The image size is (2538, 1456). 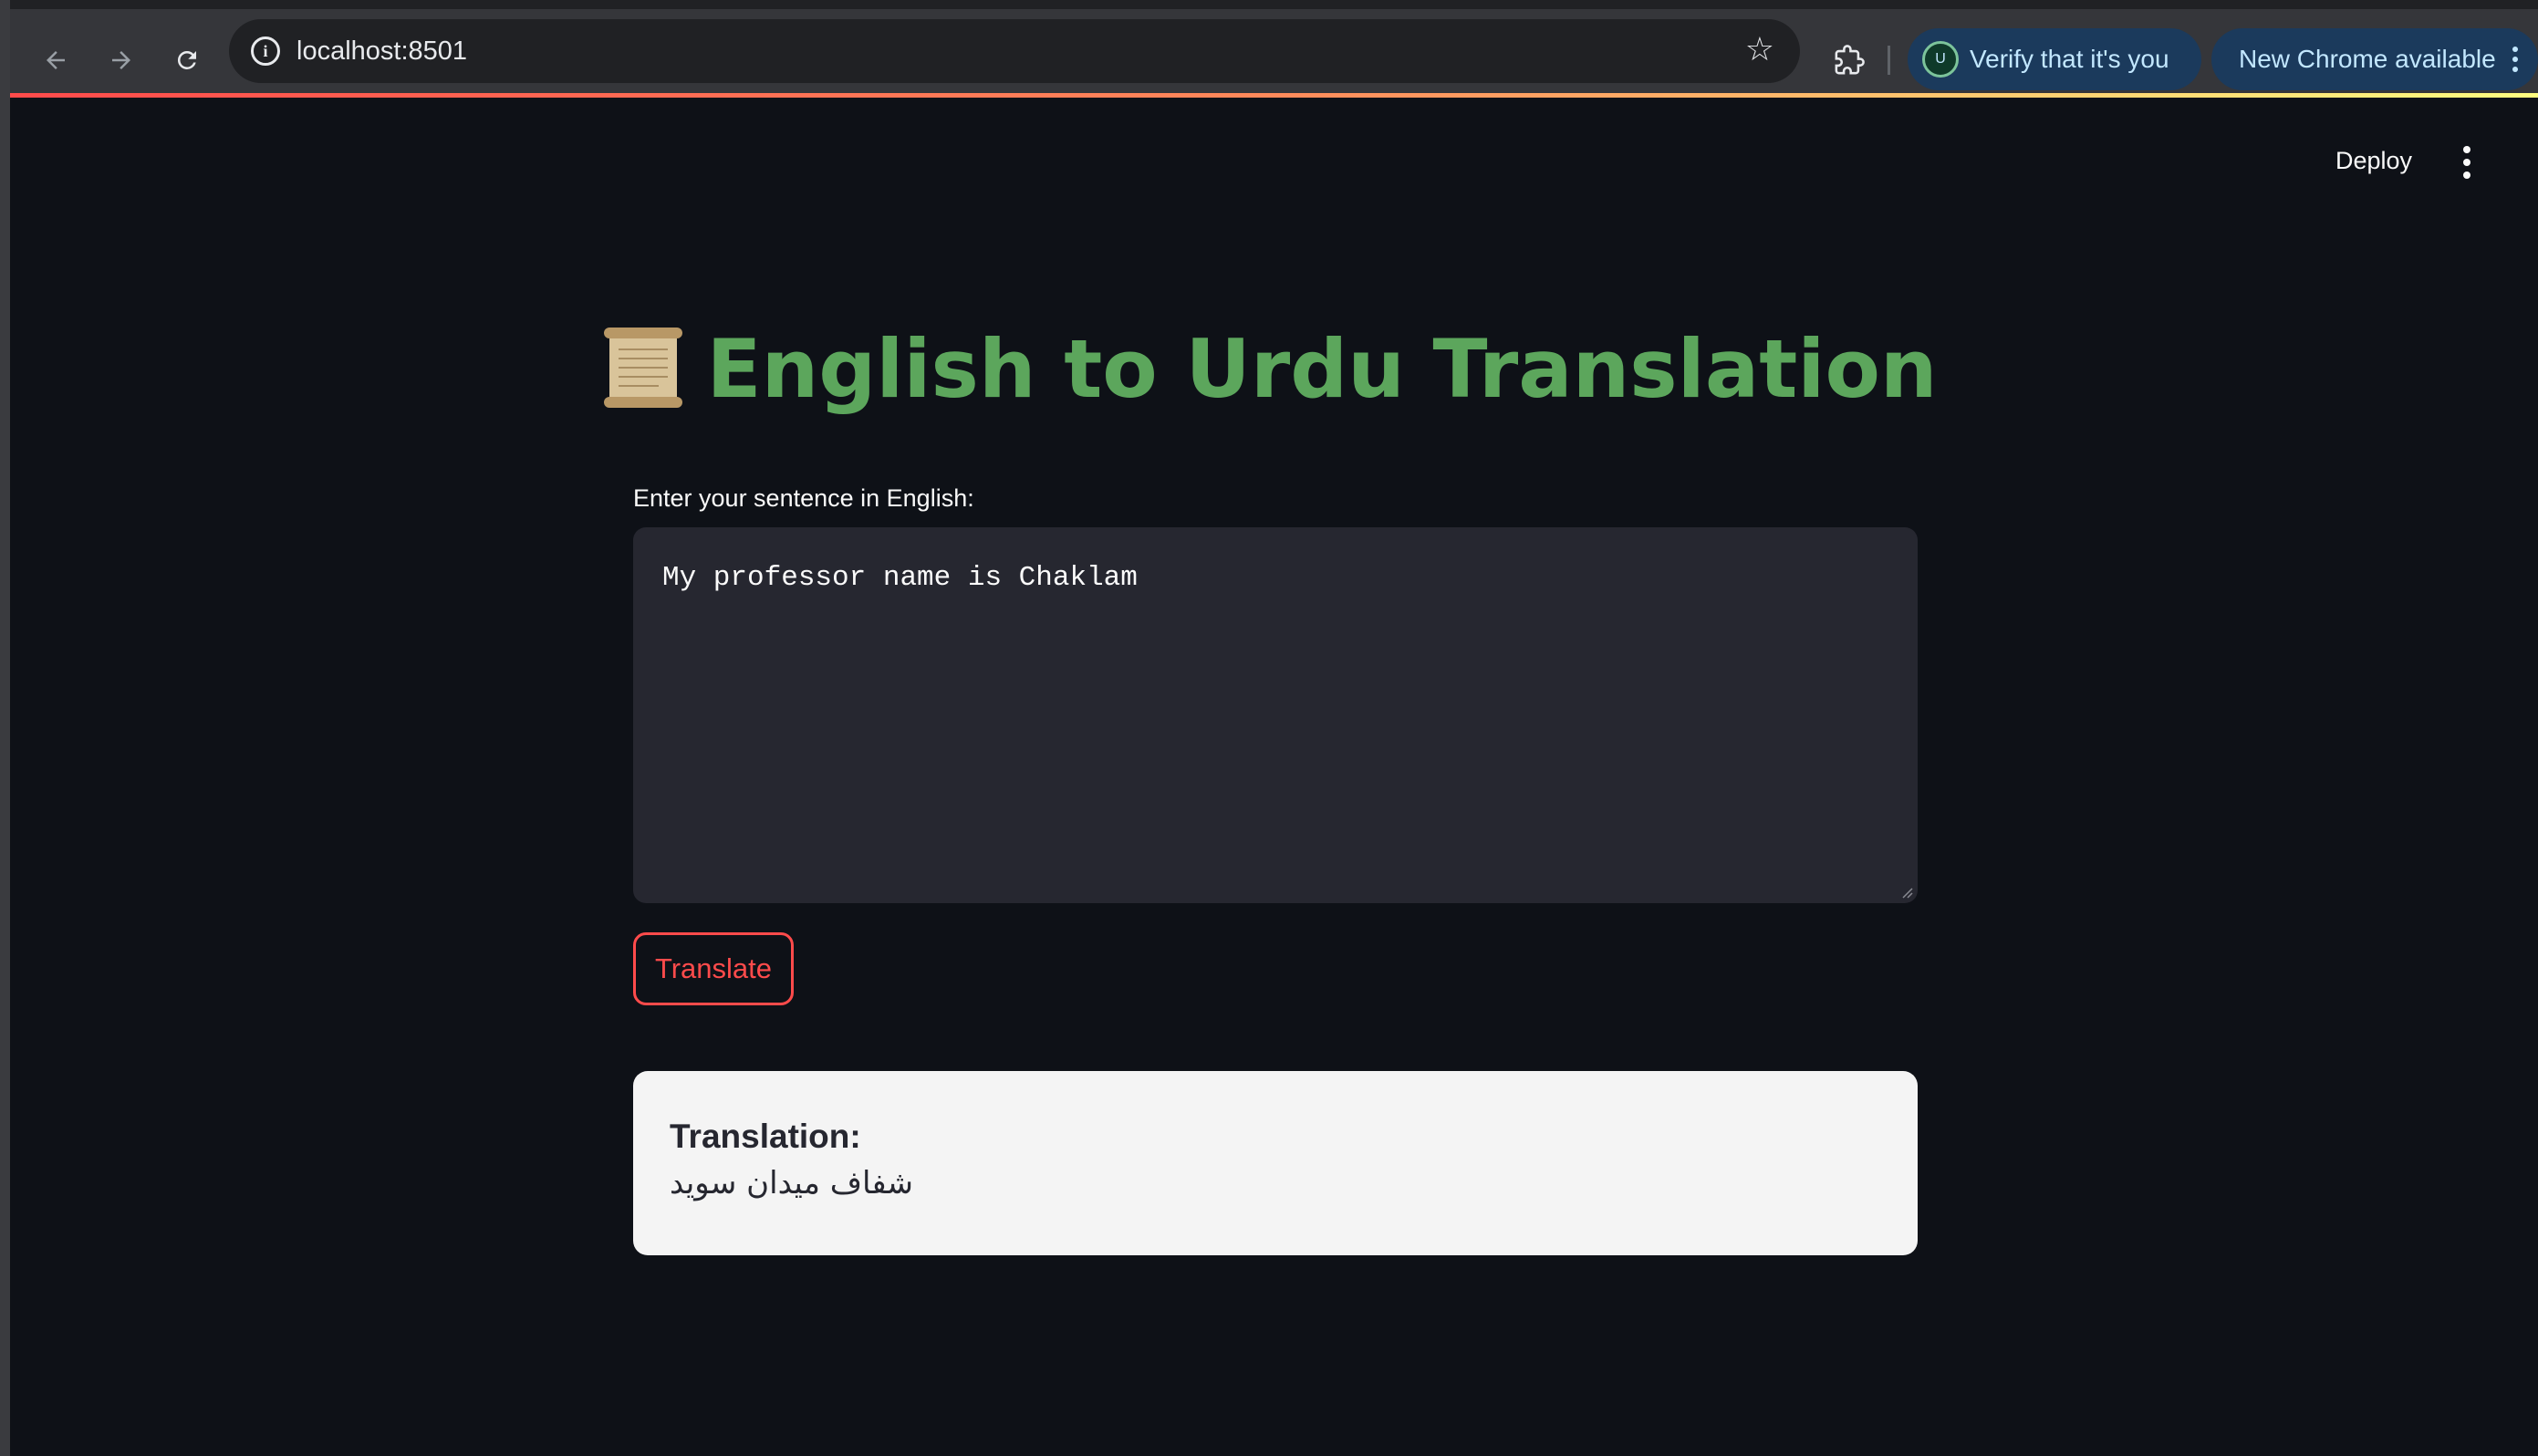 I want to click on profile-verify-chip: U Verify that it's you, so click(x=2054, y=59).